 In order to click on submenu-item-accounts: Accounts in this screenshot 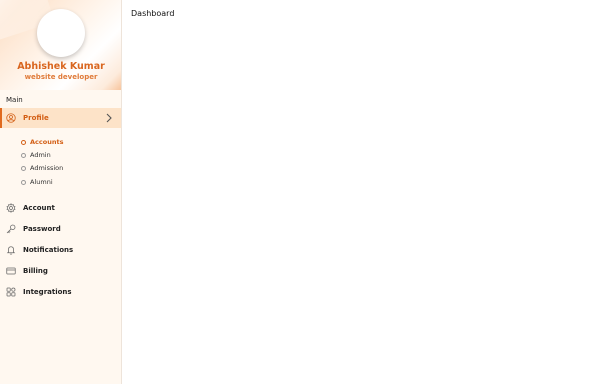, I will do `click(42, 142)`.